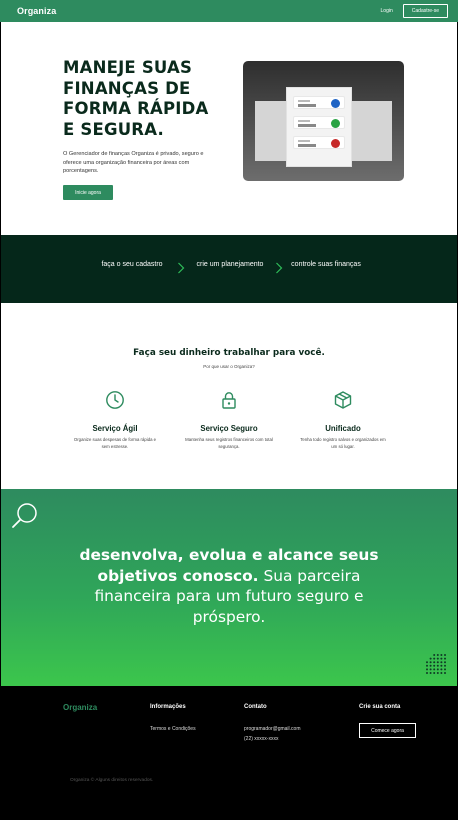 The image size is (458, 820). I want to click on step-control: controle suas finanças, so click(326, 264).